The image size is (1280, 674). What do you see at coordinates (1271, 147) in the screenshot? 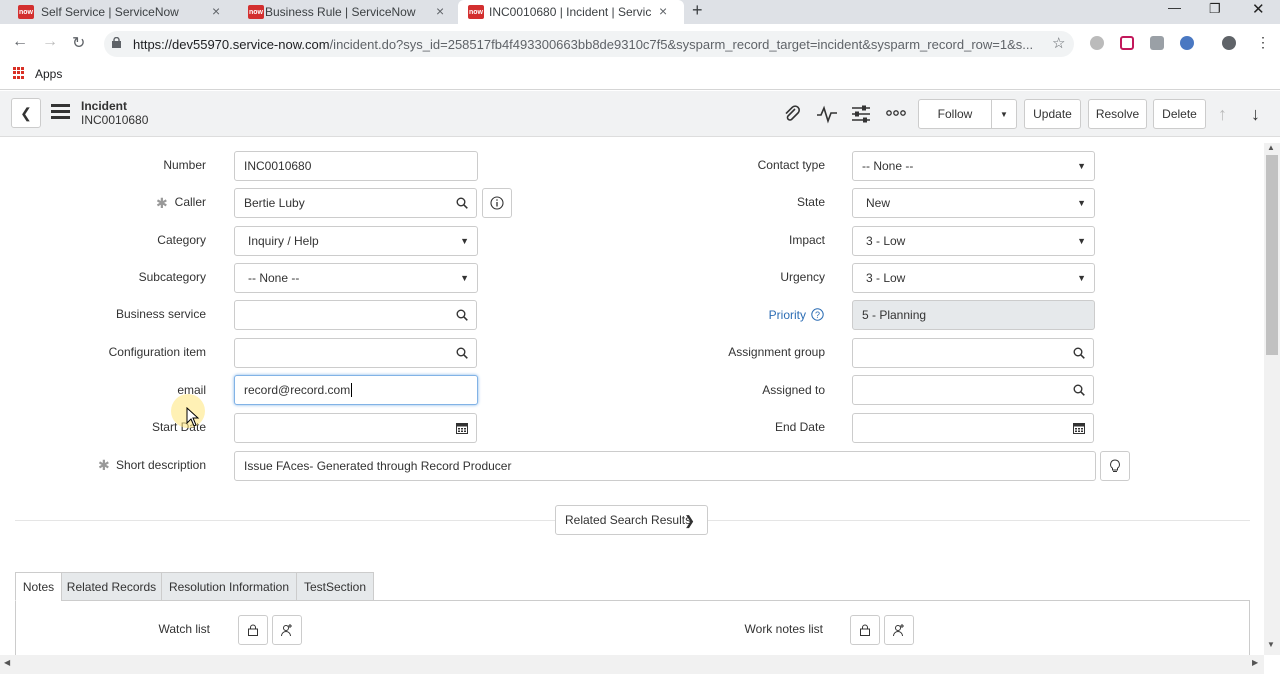
I see `scroll-up-arrow-icon: ▲` at bounding box center [1271, 147].